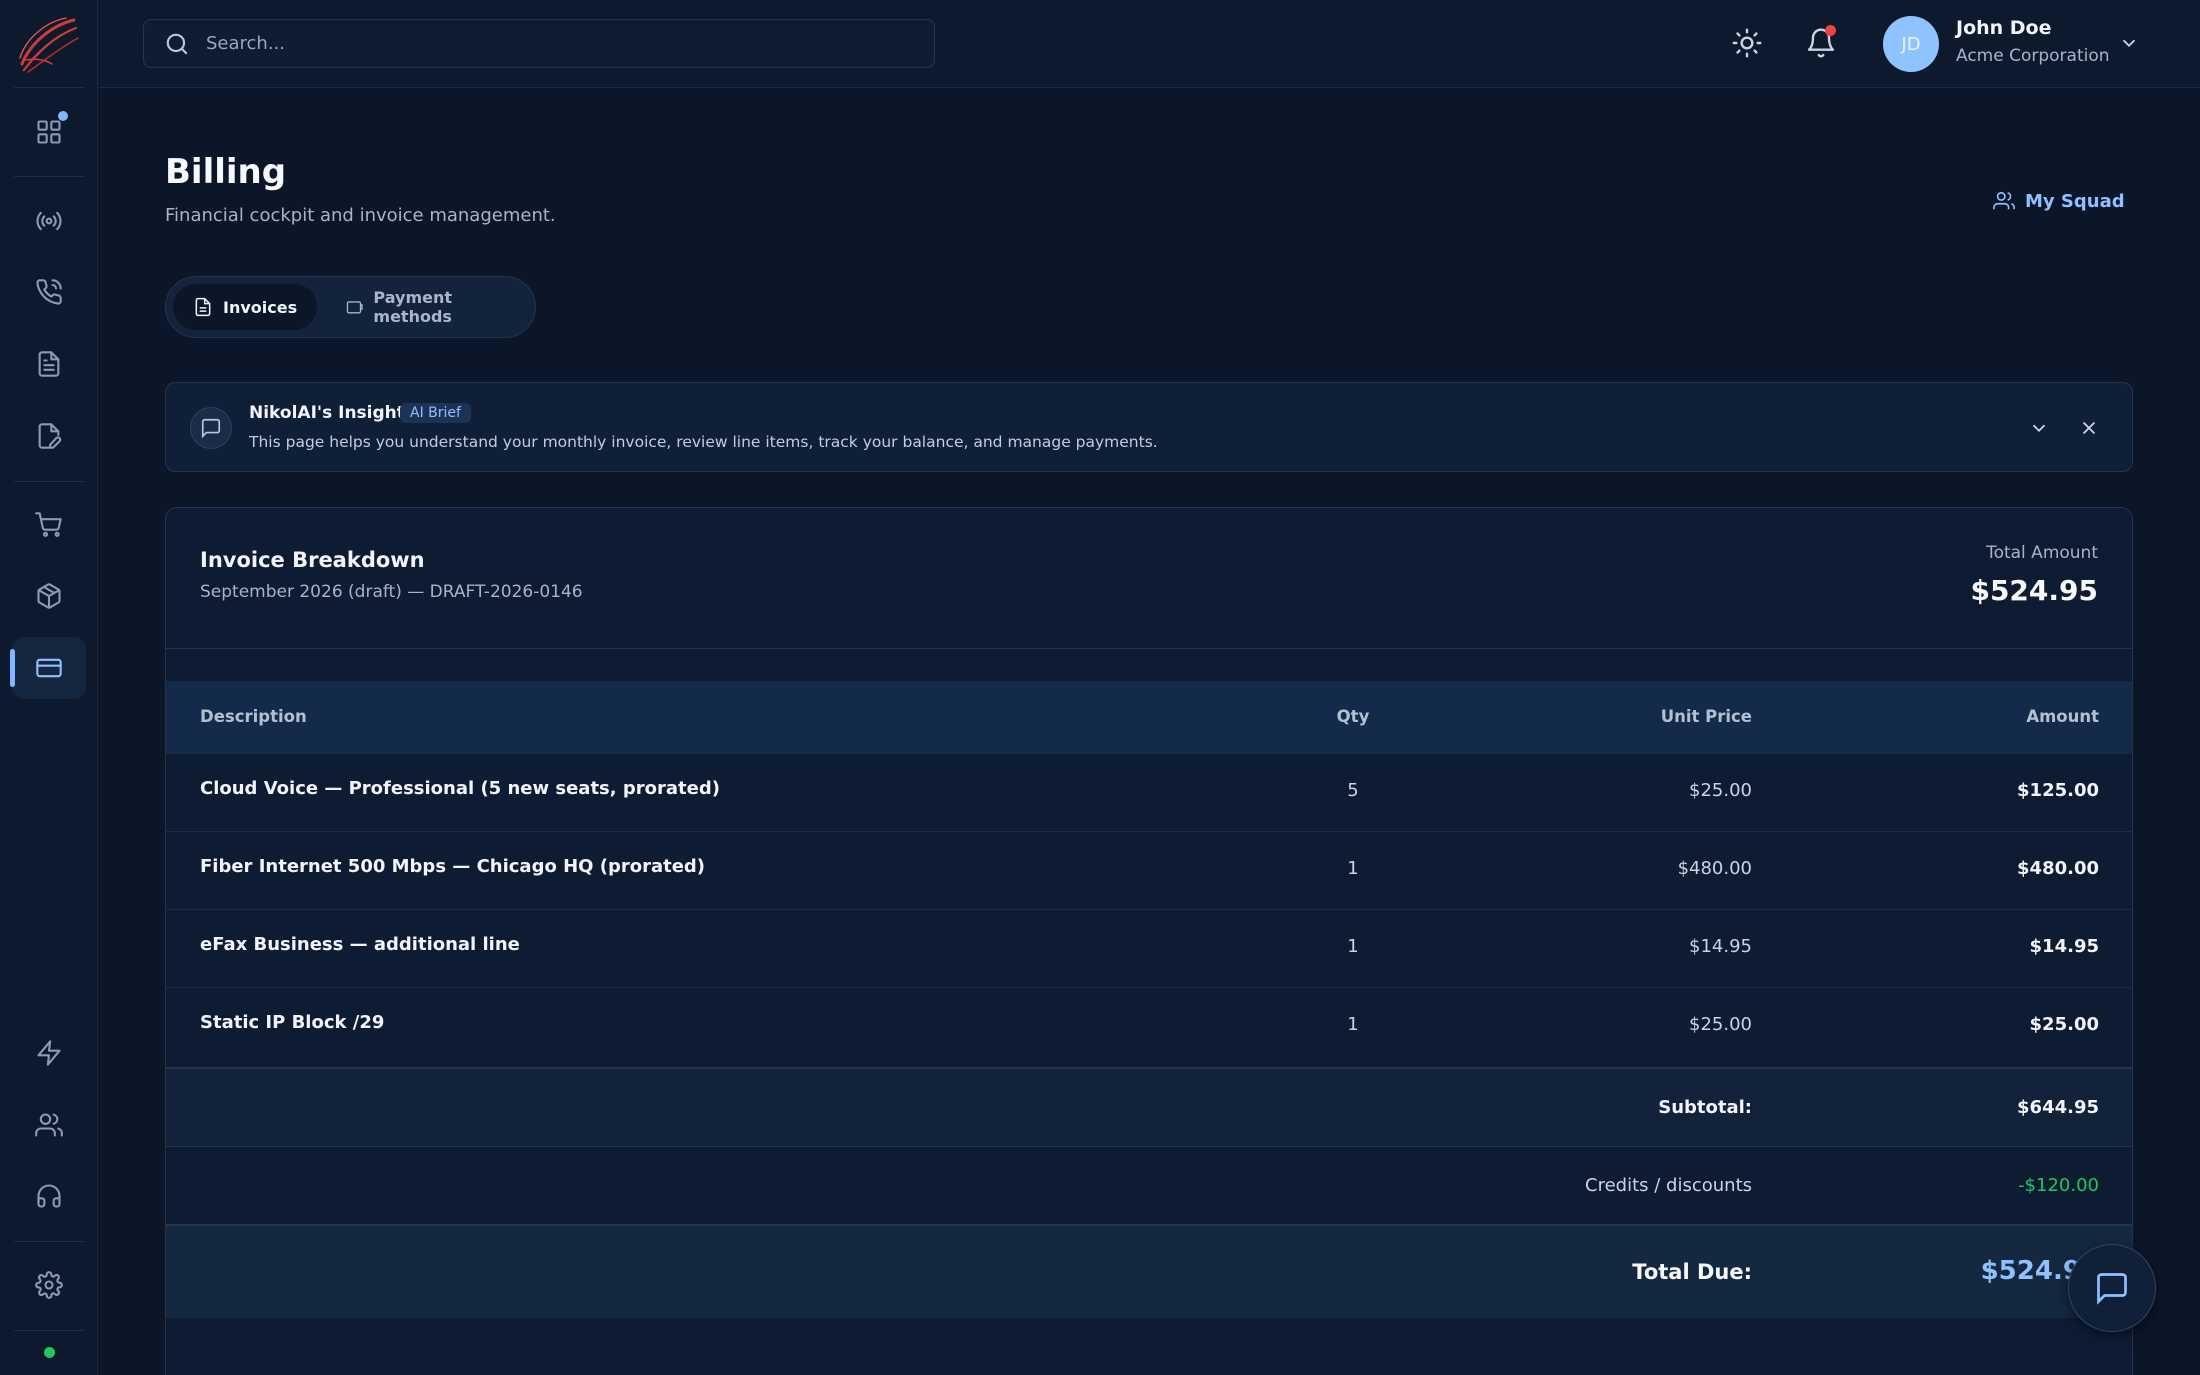 The image size is (2200, 1375). I want to click on sidebar-item-cart, so click(49, 525).